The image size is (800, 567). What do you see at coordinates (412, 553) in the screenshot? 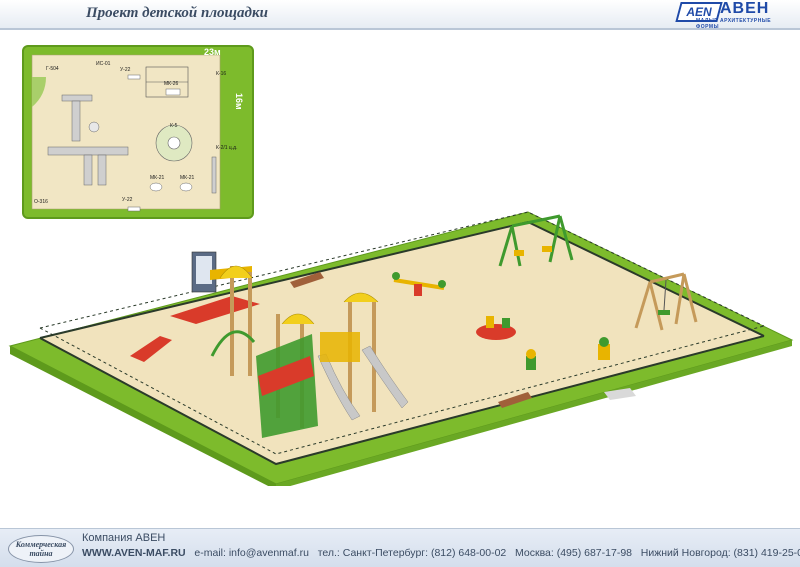
I see `phone-spb: тел.: Санкт-Петербург: (812) 648-00-02` at bounding box center [412, 553].